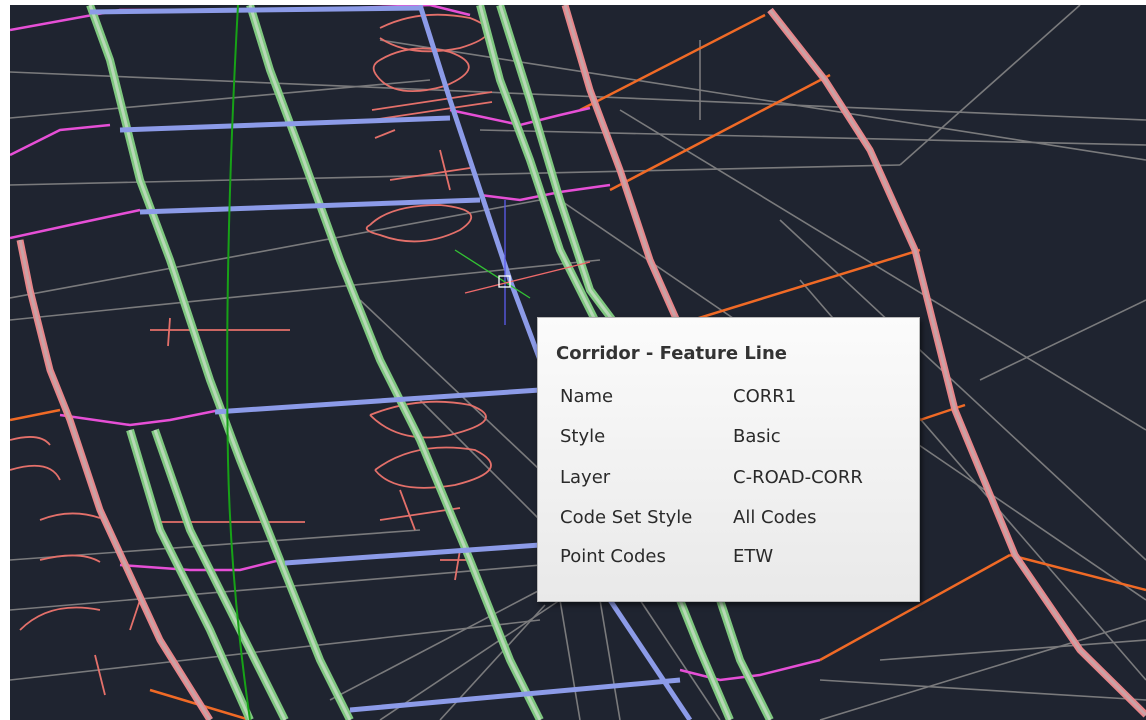 This screenshot has height=720, width=1146. Describe the element at coordinates (613, 556) in the screenshot. I see `tooltip-key: Point Codes` at that location.